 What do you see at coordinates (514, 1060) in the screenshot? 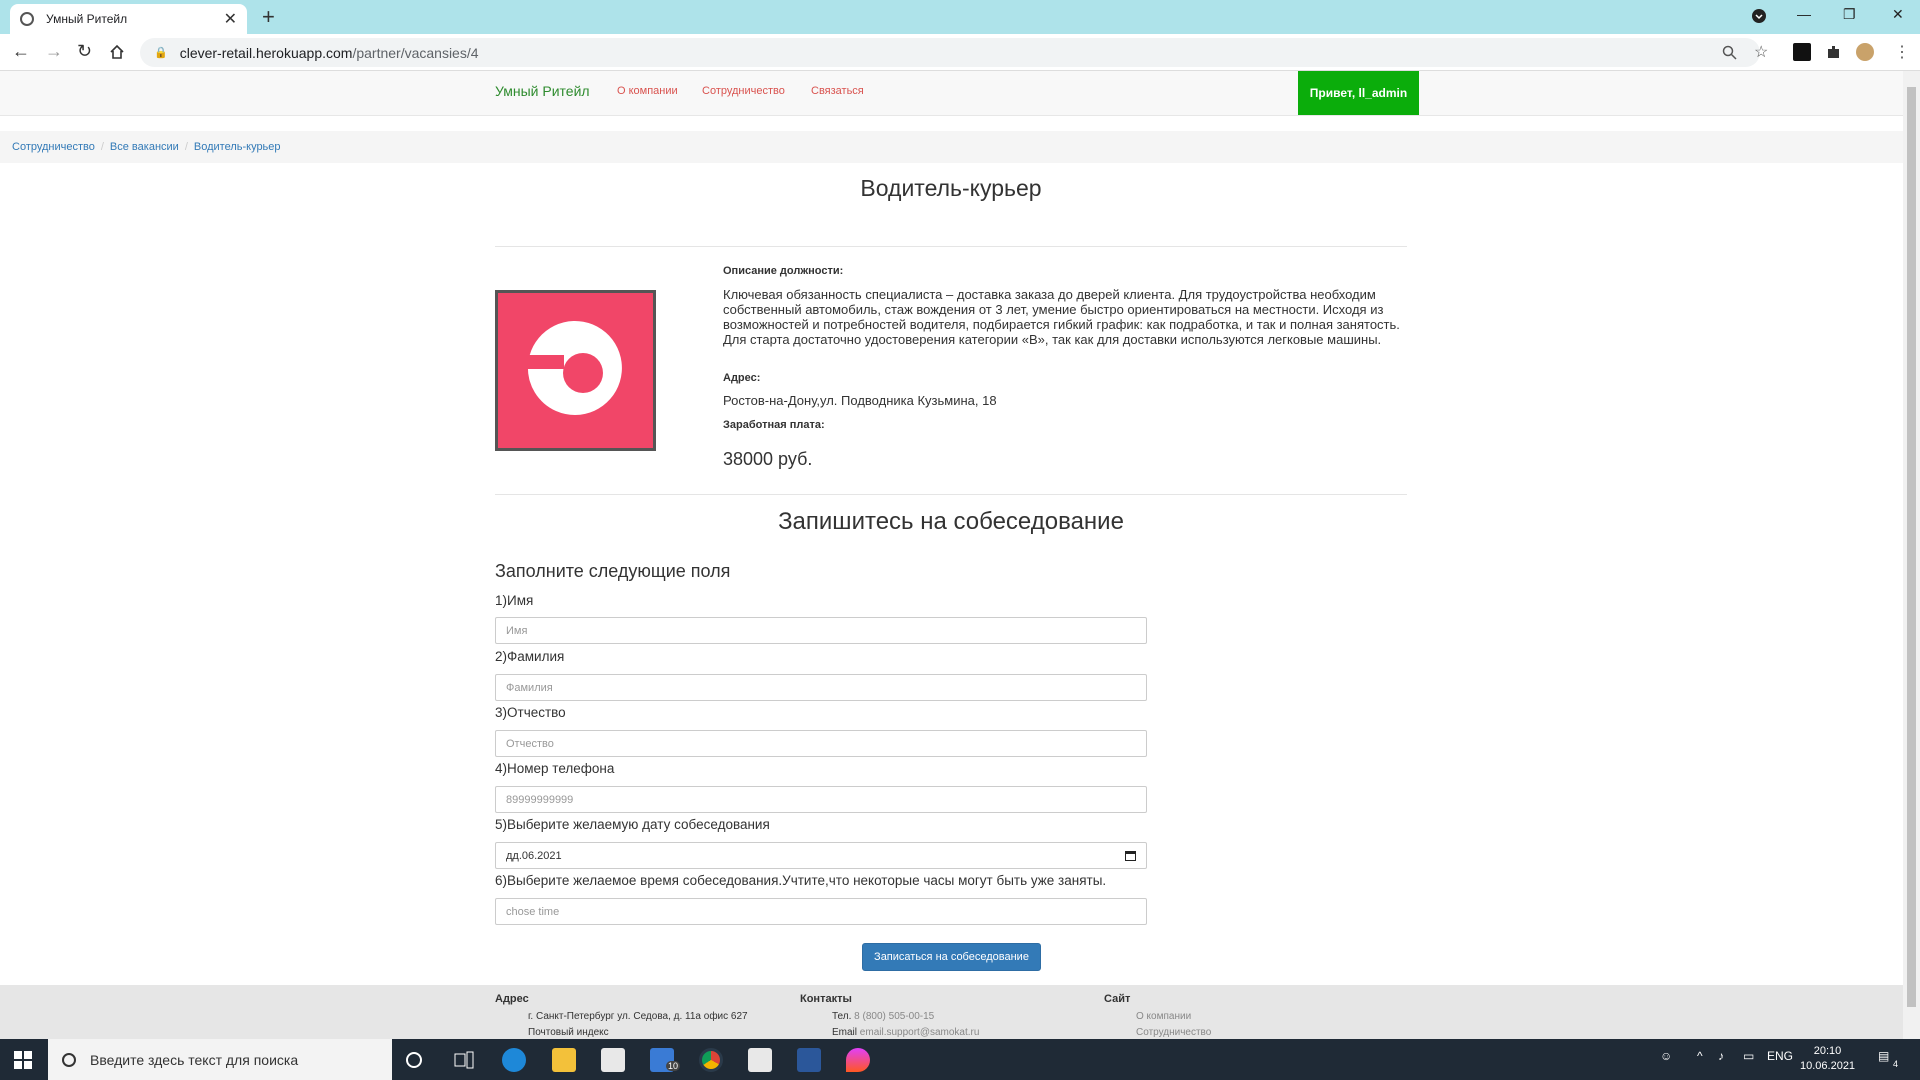
I see `edge-icon` at bounding box center [514, 1060].